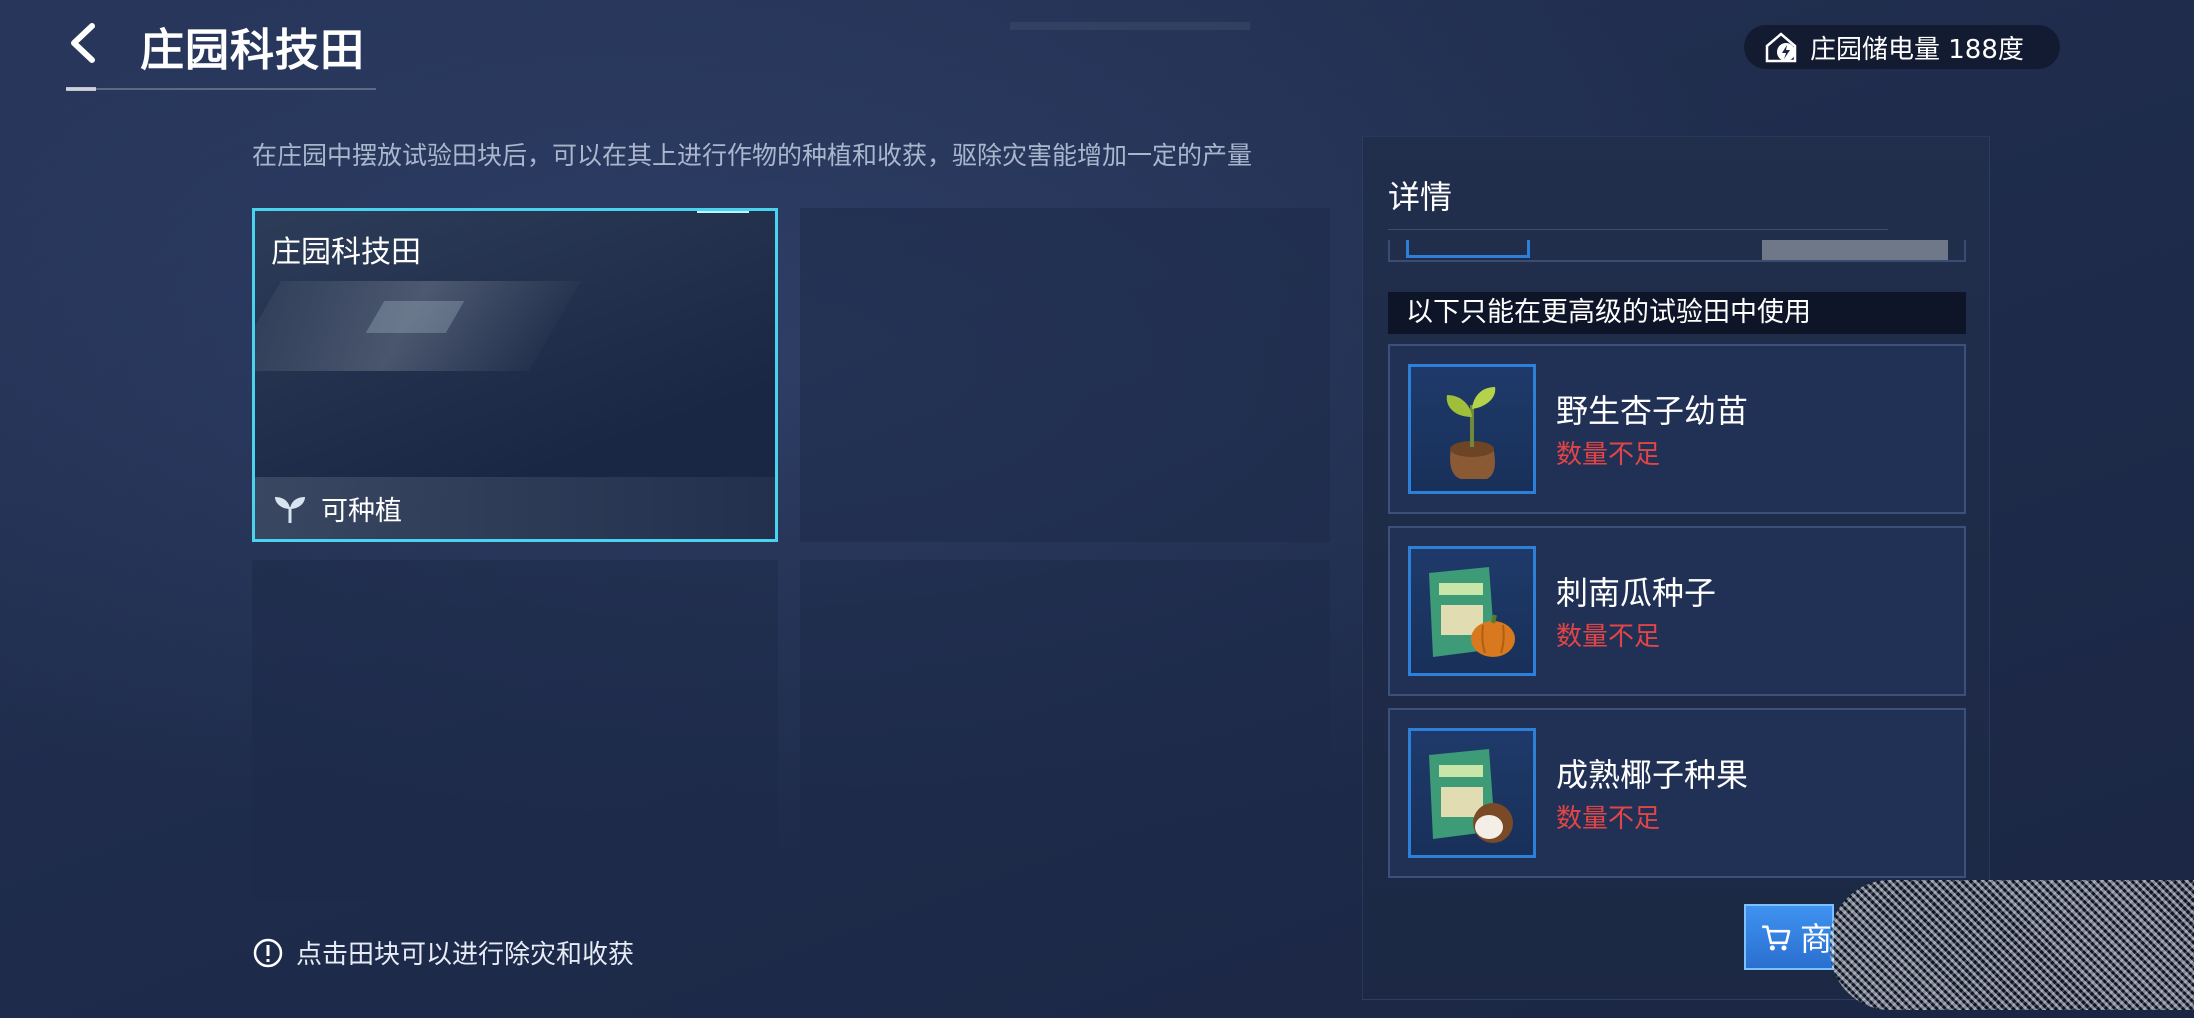  Describe the element at coordinates (1917, 49) in the screenshot. I see `energy-storage-label: 庄园储电量 188度` at that location.